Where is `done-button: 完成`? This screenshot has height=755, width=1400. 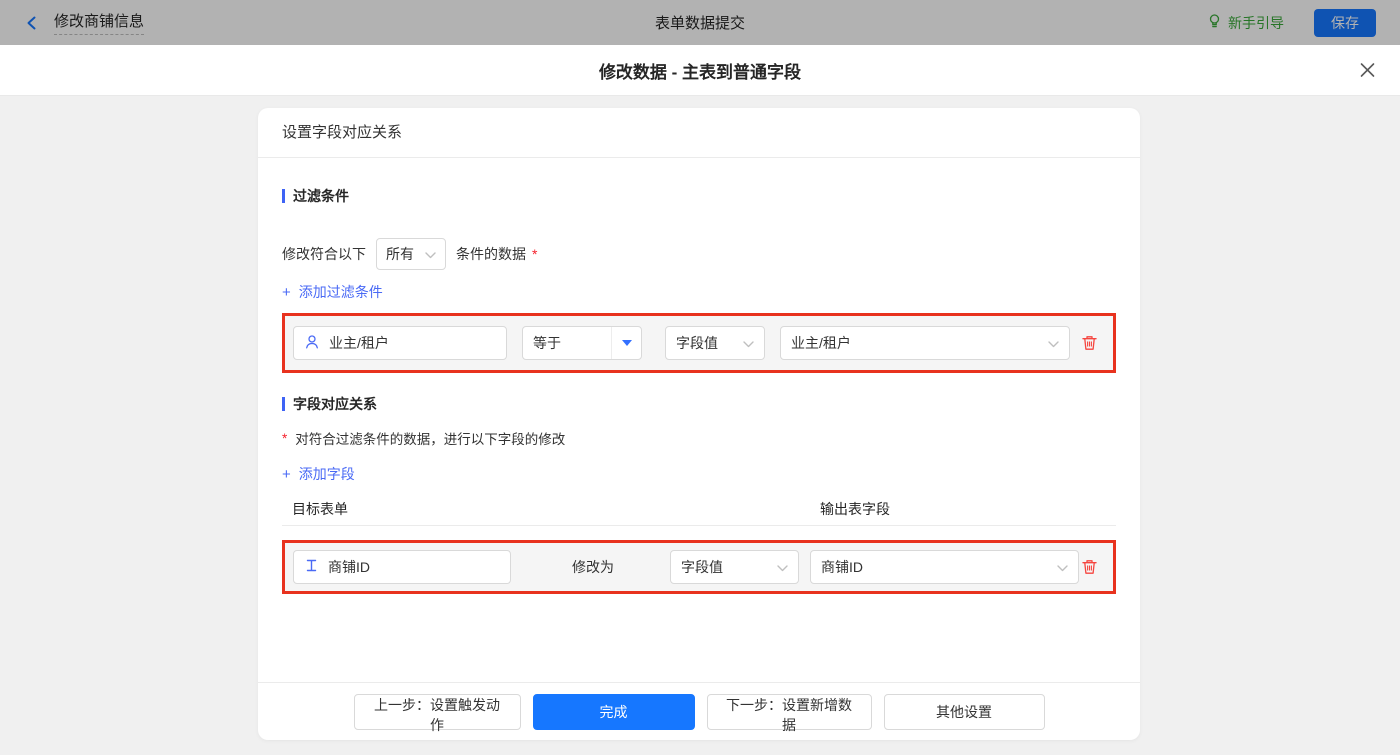 done-button: 完成 is located at coordinates (613, 711).